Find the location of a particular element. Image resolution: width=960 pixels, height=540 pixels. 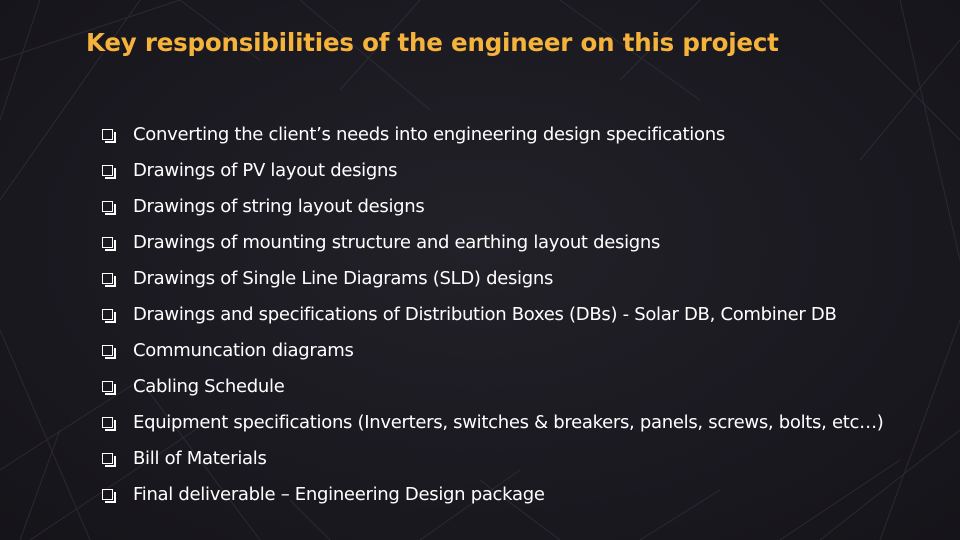

list-item: Communcation diagrams is located at coordinates (492, 350).